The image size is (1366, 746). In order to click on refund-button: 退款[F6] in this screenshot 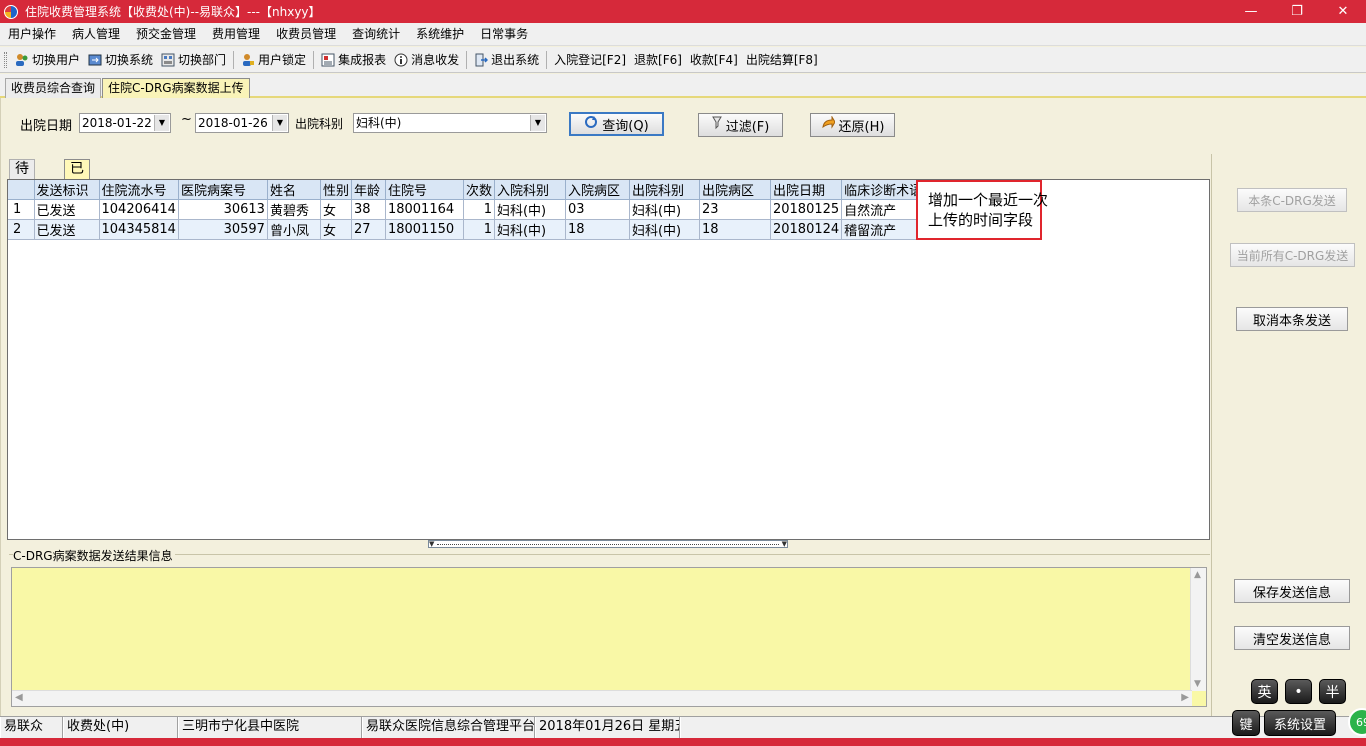, I will do `click(658, 60)`.